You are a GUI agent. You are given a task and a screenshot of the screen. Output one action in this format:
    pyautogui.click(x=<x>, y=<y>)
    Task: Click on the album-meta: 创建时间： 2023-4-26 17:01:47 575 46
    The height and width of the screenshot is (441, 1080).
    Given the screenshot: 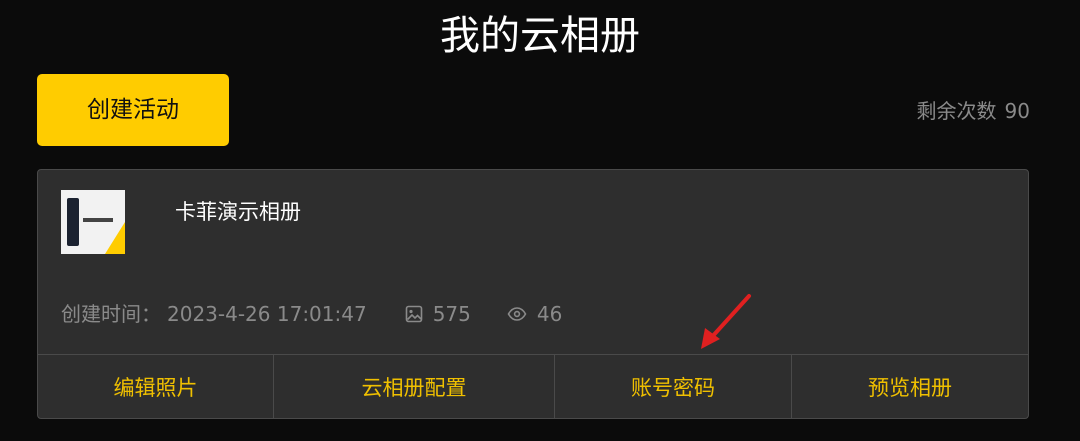 What is the action you would take?
    pyautogui.click(x=311, y=314)
    